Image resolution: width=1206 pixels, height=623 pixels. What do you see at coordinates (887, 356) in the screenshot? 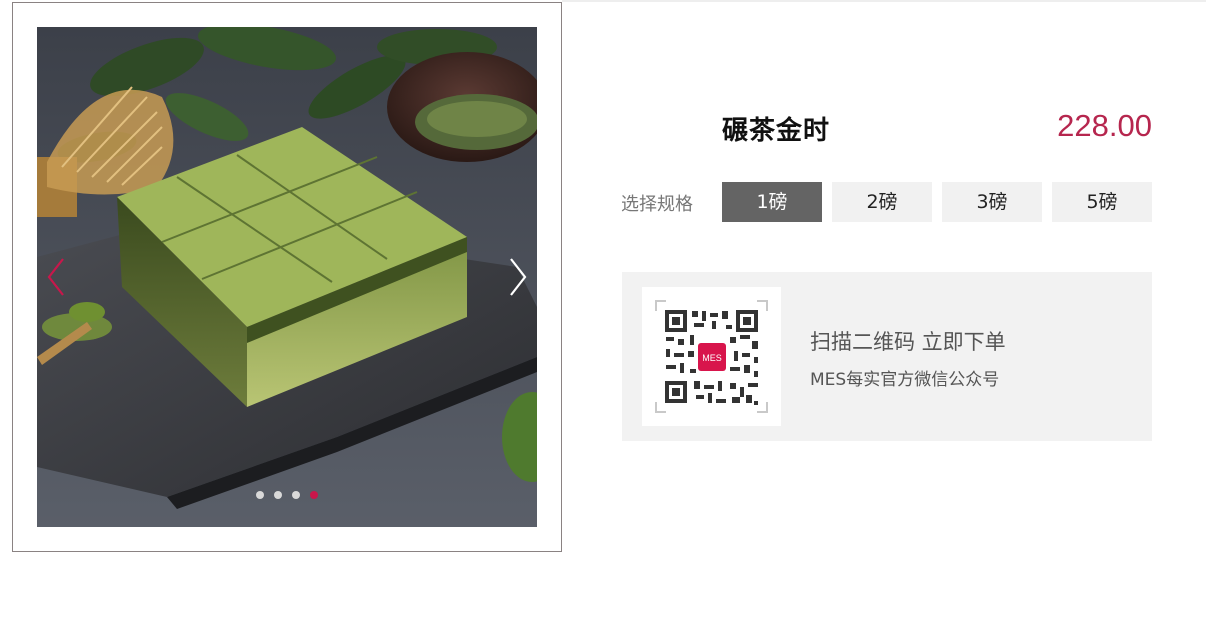
I see `qr-order-panel: MES 扫描二维码 立即下单 MES每实官方微信公众号` at bounding box center [887, 356].